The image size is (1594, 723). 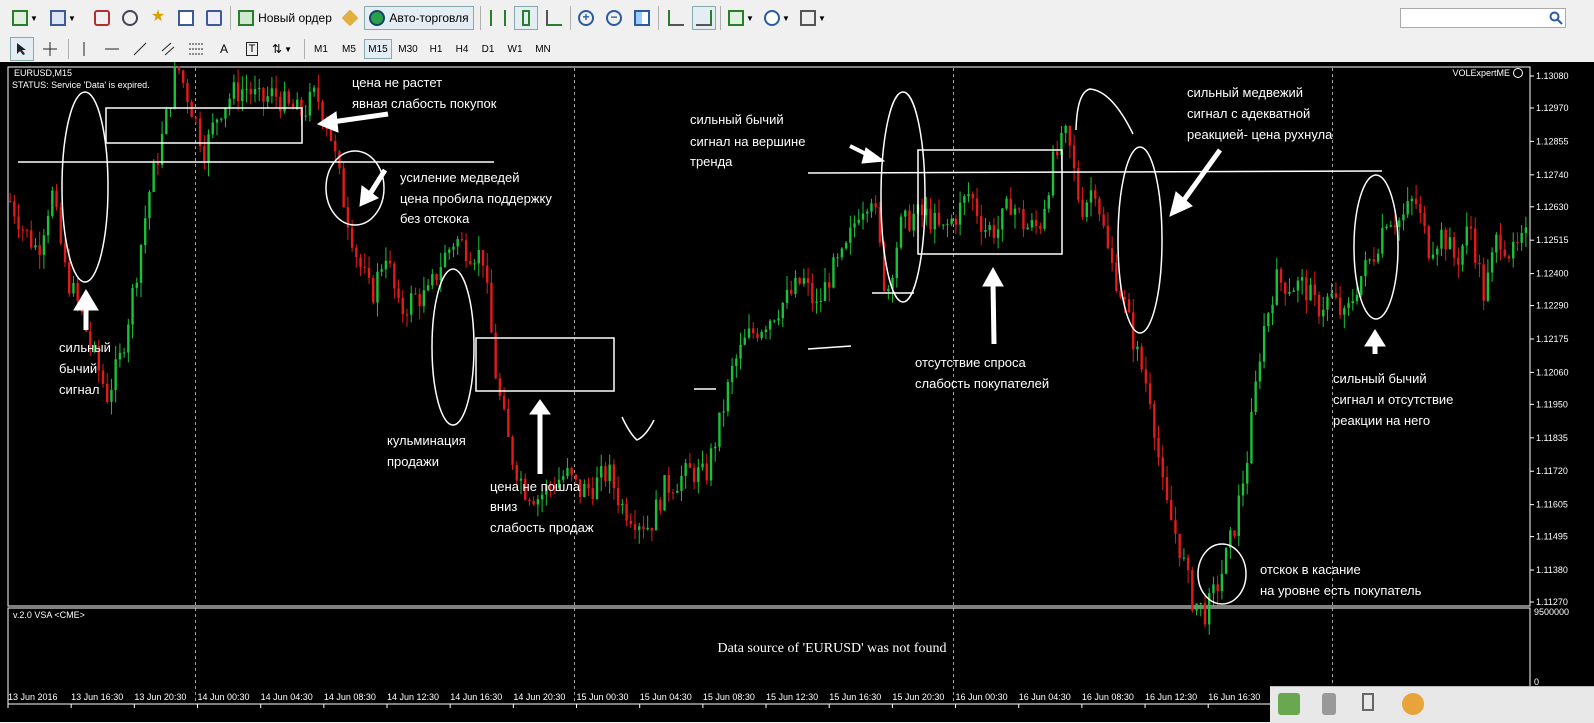 What do you see at coordinates (1483, 18) in the screenshot?
I see `search-input` at bounding box center [1483, 18].